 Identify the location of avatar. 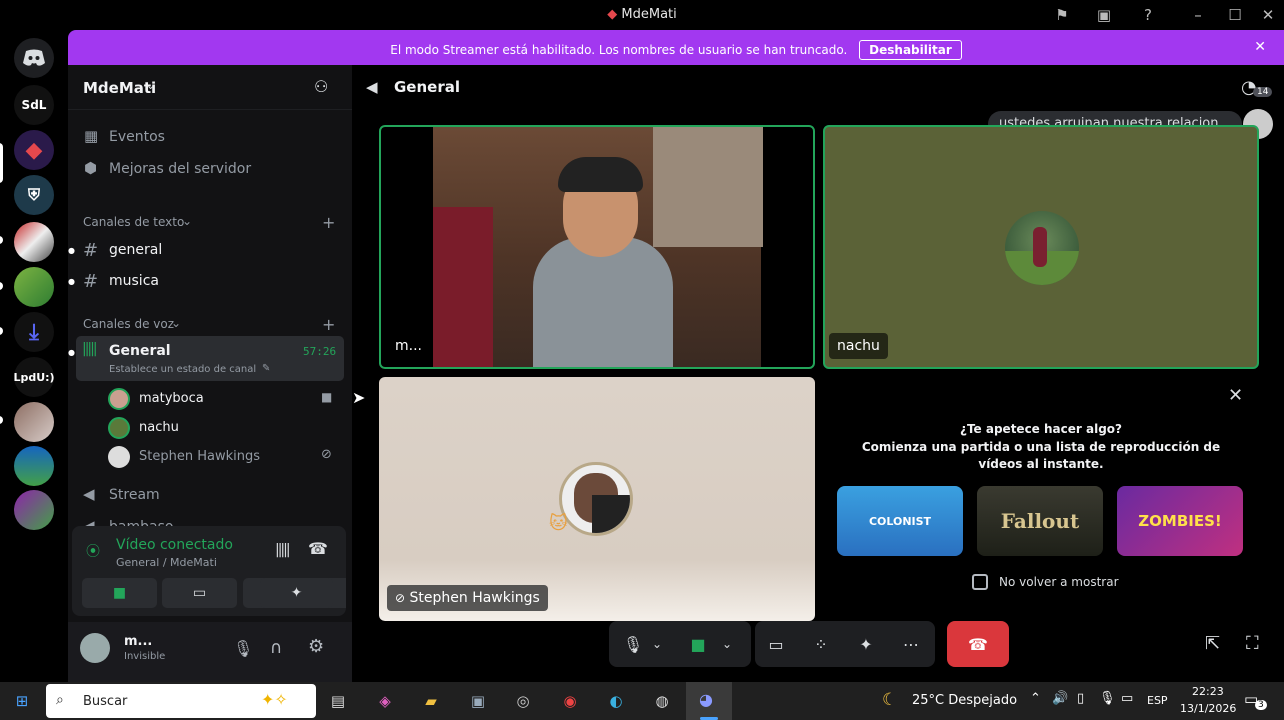
(95, 648).